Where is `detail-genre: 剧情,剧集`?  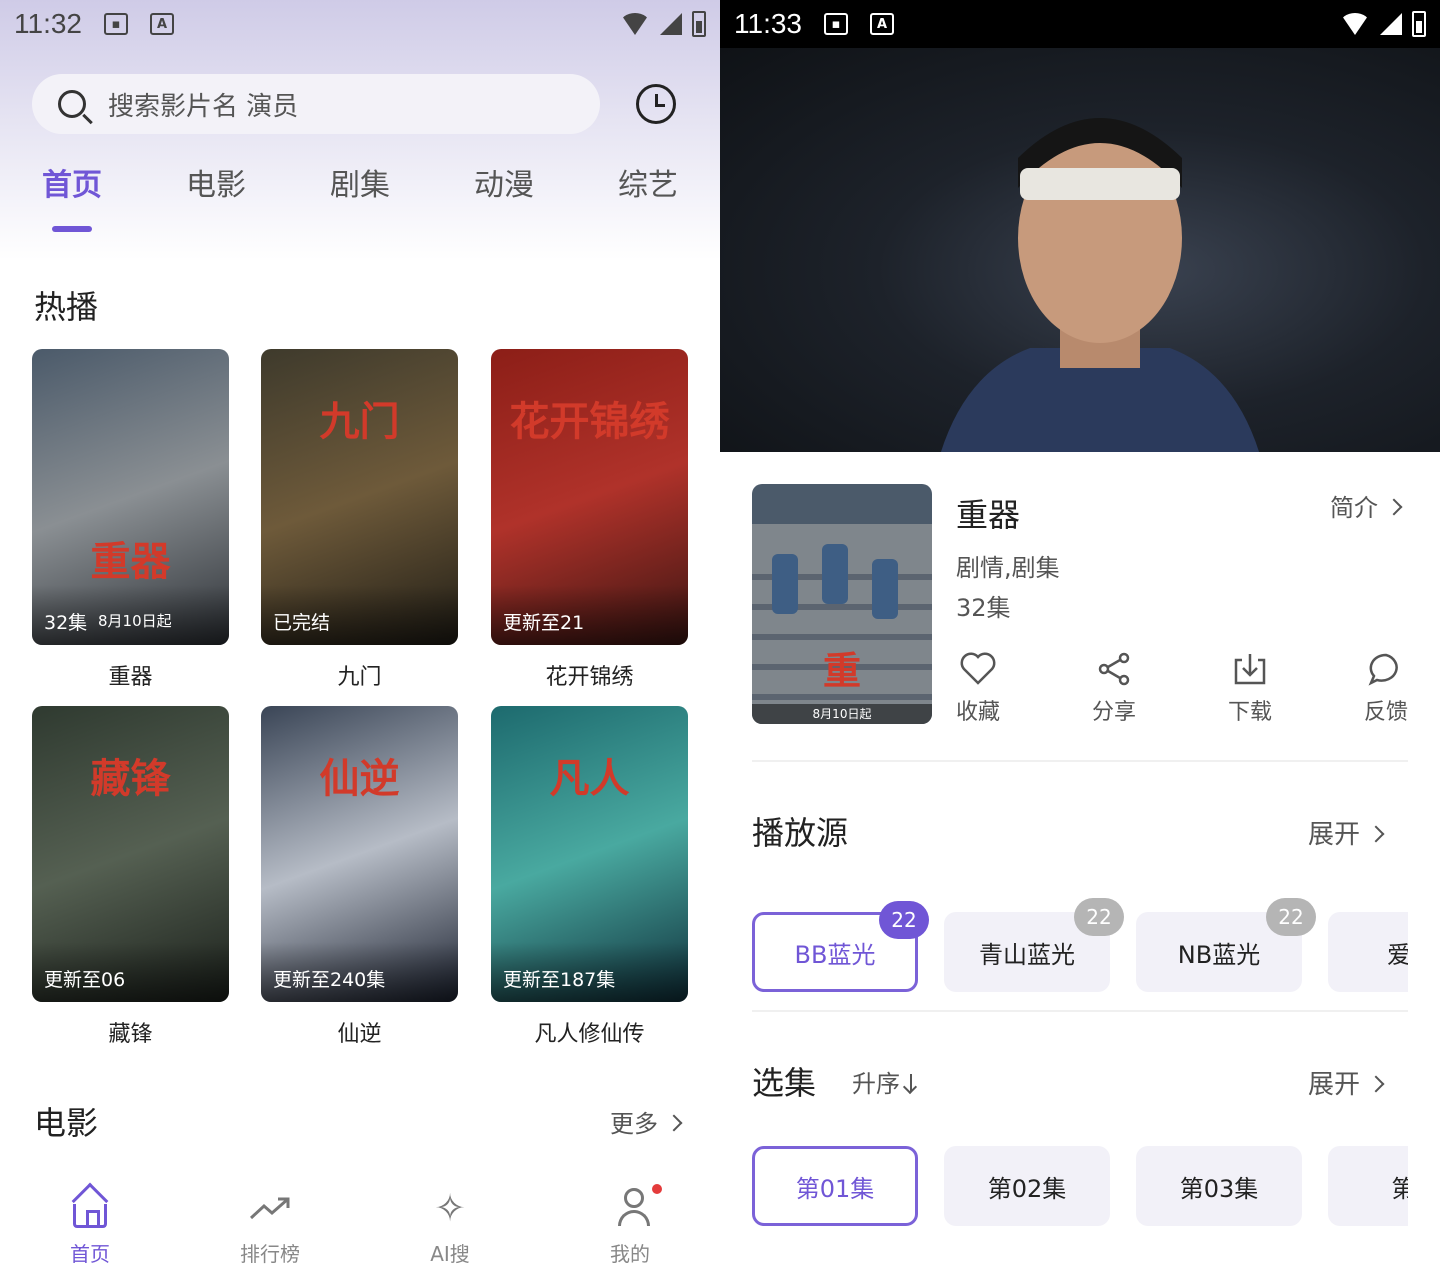
detail-genre: 剧情,剧集 is located at coordinates (1008, 568).